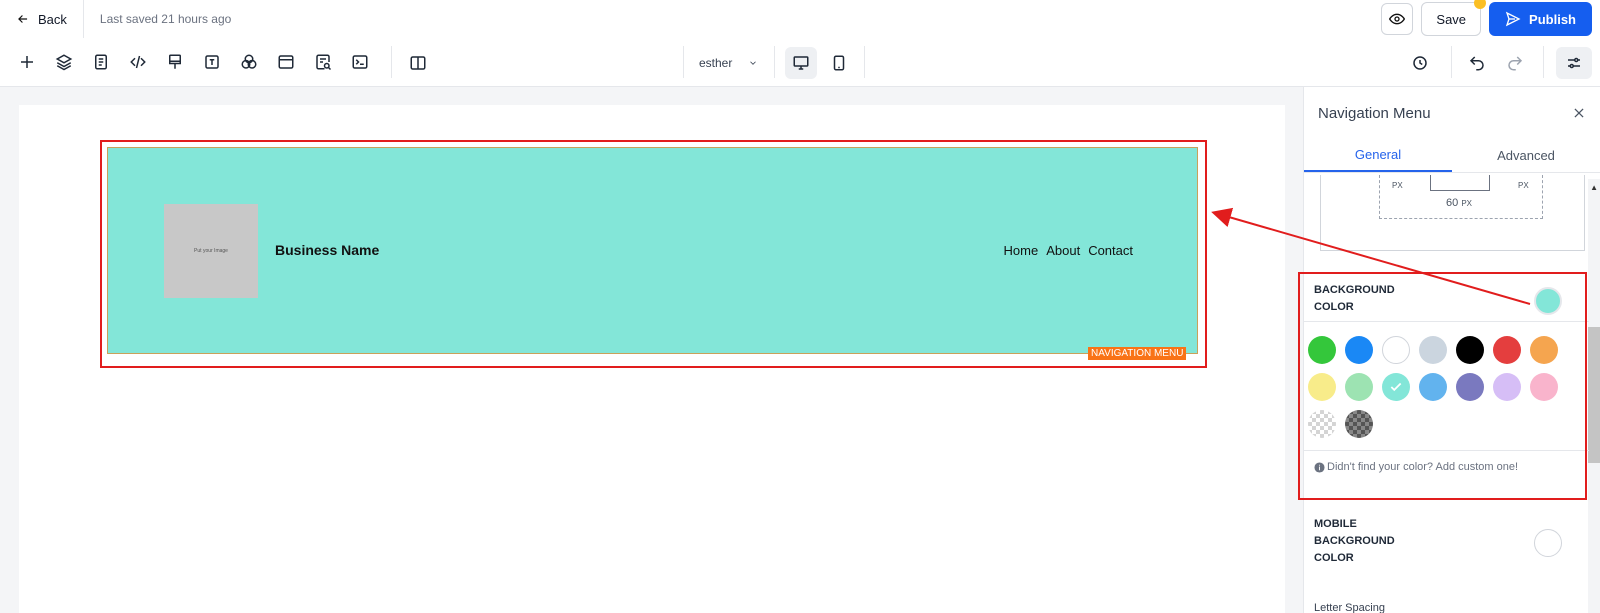 The height and width of the screenshot is (613, 1600). What do you see at coordinates (1466, 203) in the screenshot?
I see `padding-bottom-unit: PX` at bounding box center [1466, 203].